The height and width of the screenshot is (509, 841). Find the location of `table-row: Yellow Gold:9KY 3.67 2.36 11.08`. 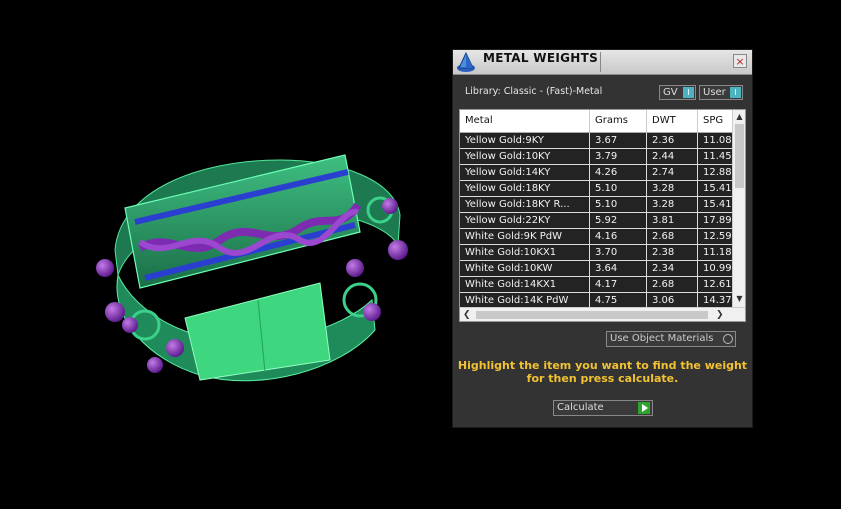

table-row: Yellow Gold:9KY 3.67 2.36 11.08 is located at coordinates (596, 141).